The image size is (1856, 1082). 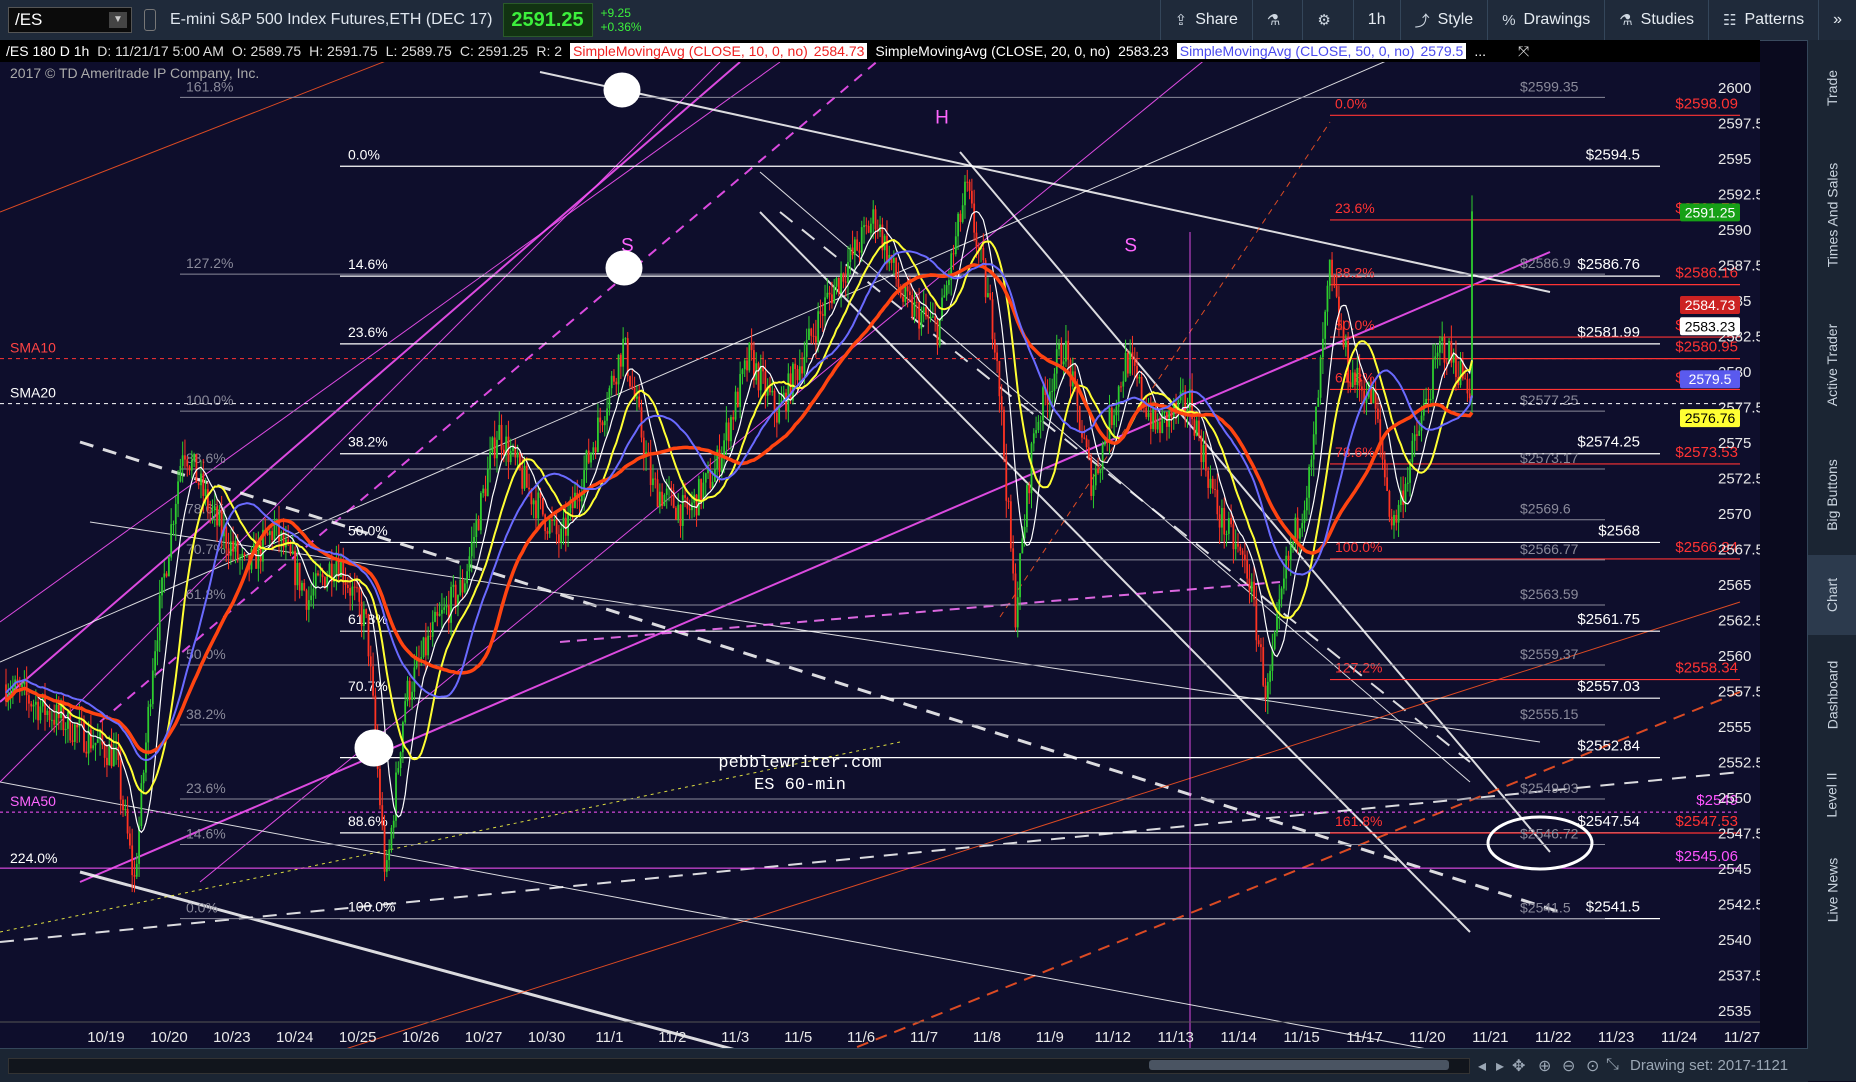 I want to click on tab-dashboard-label: Dashboard, so click(x=1832, y=695).